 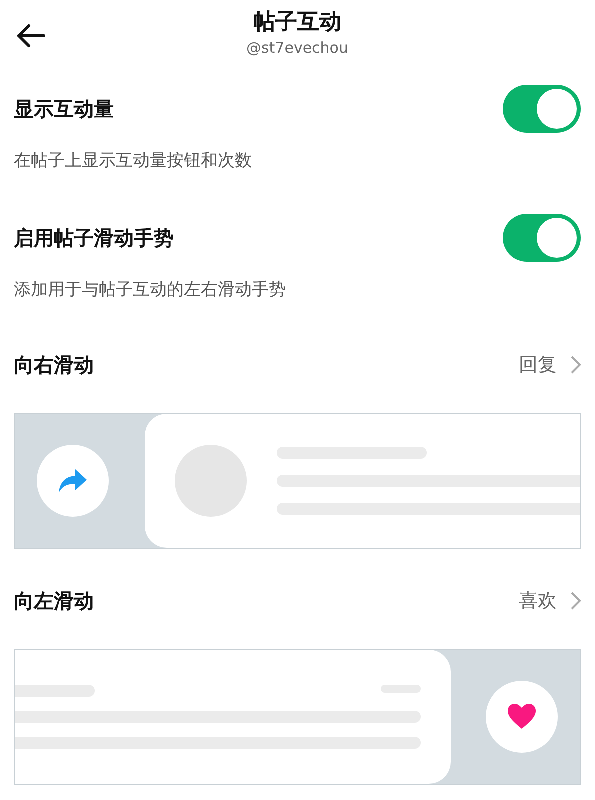 What do you see at coordinates (54, 601) in the screenshot?
I see `setting-label: 向左滑动` at bounding box center [54, 601].